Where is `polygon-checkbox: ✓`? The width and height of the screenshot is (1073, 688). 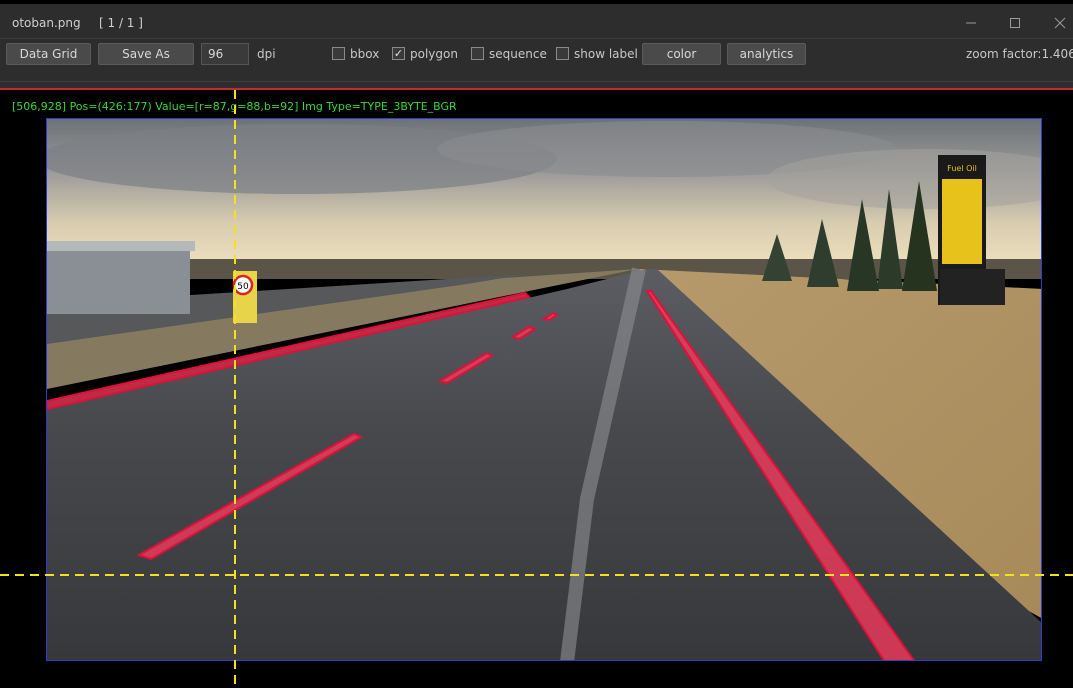 polygon-checkbox: ✓ is located at coordinates (398, 53).